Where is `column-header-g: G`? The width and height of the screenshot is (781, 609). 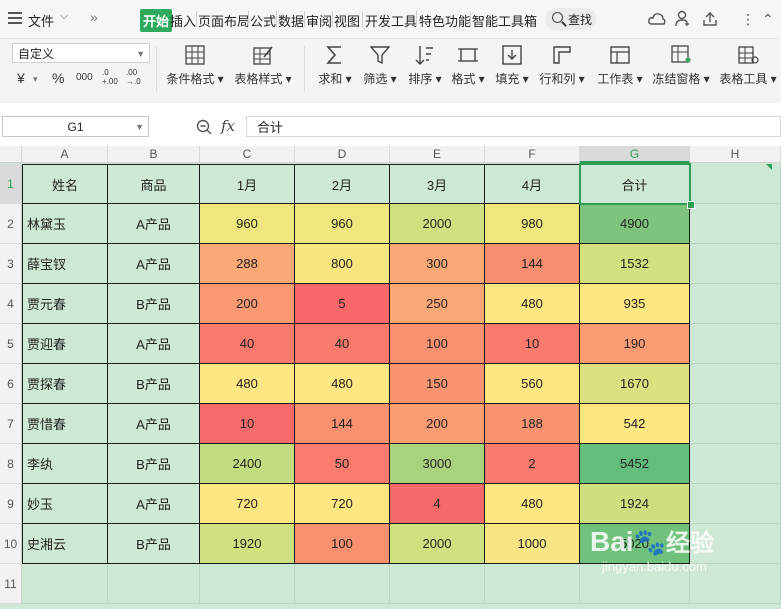 column-header-g: G is located at coordinates (635, 154).